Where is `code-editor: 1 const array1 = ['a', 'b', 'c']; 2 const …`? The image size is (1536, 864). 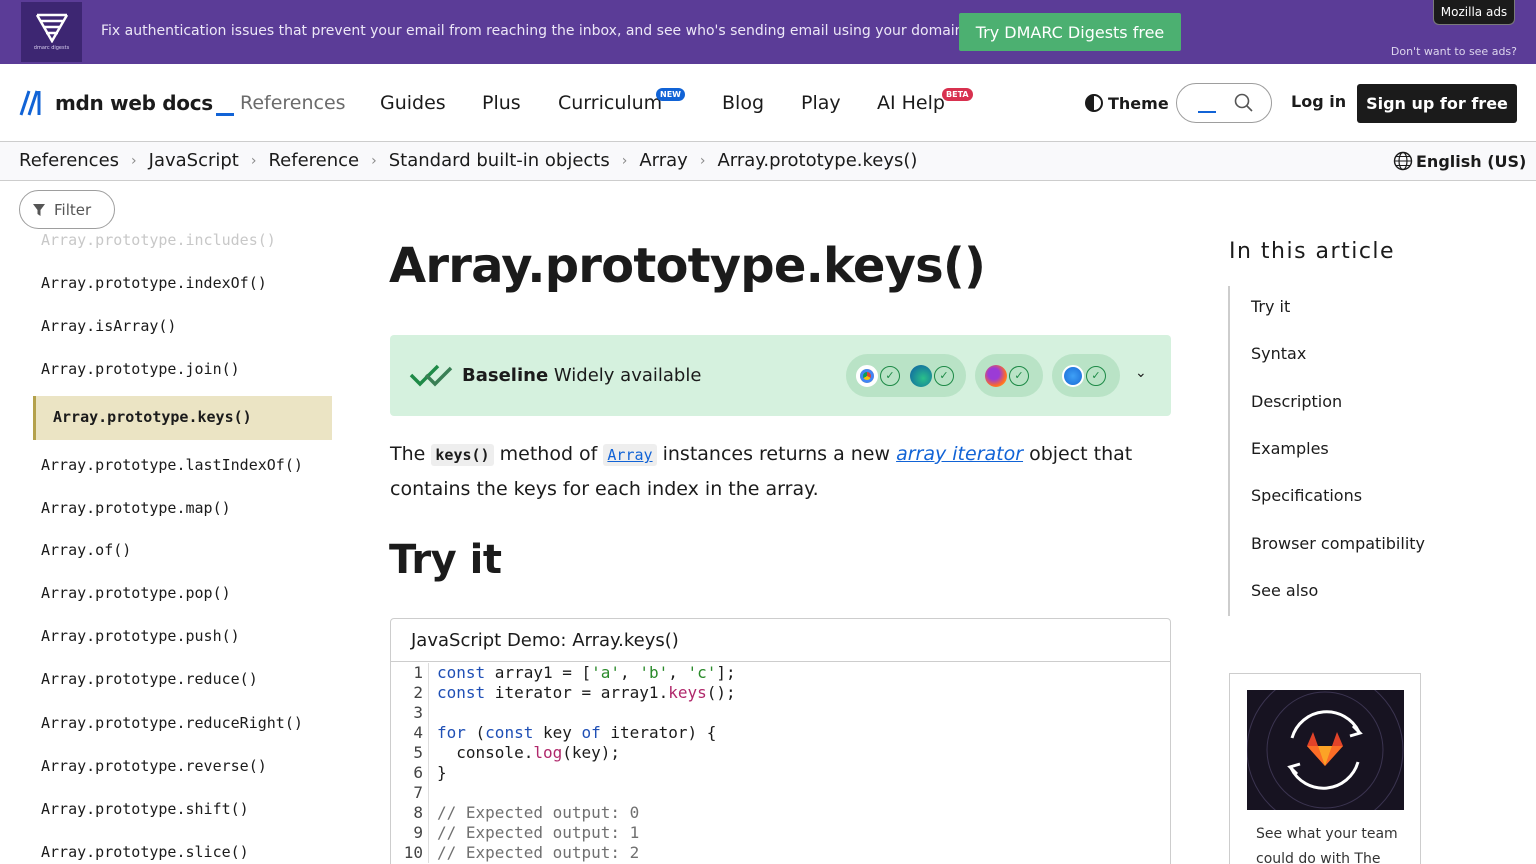 code-editor: 1 const array1 = ['a', 'b', 'c']; 2 const … is located at coordinates (780, 763).